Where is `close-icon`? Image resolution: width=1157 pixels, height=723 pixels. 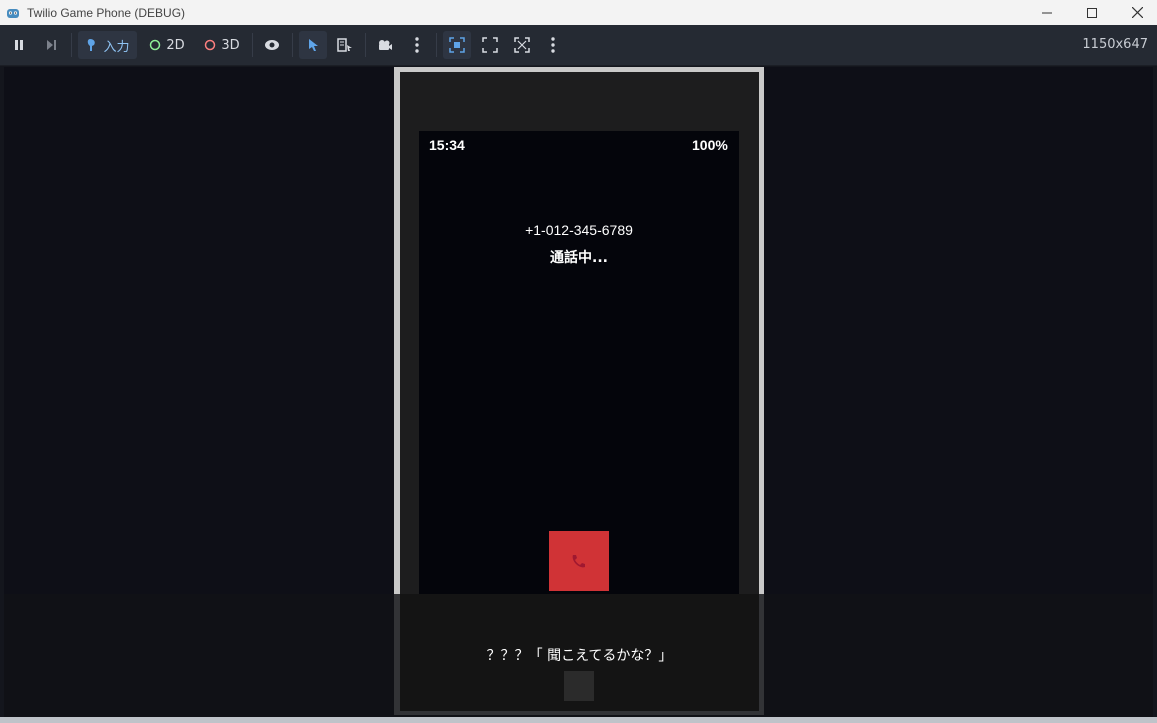
close-icon is located at coordinates (1137, 12).